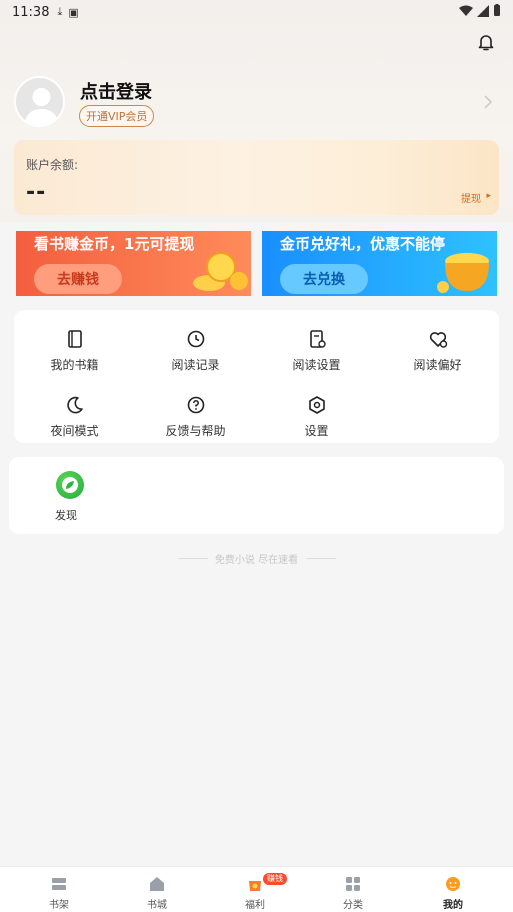 The height and width of the screenshot is (912, 513). What do you see at coordinates (220, 271) in the screenshot?
I see `gold-coins-icon` at bounding box center [220, 271].